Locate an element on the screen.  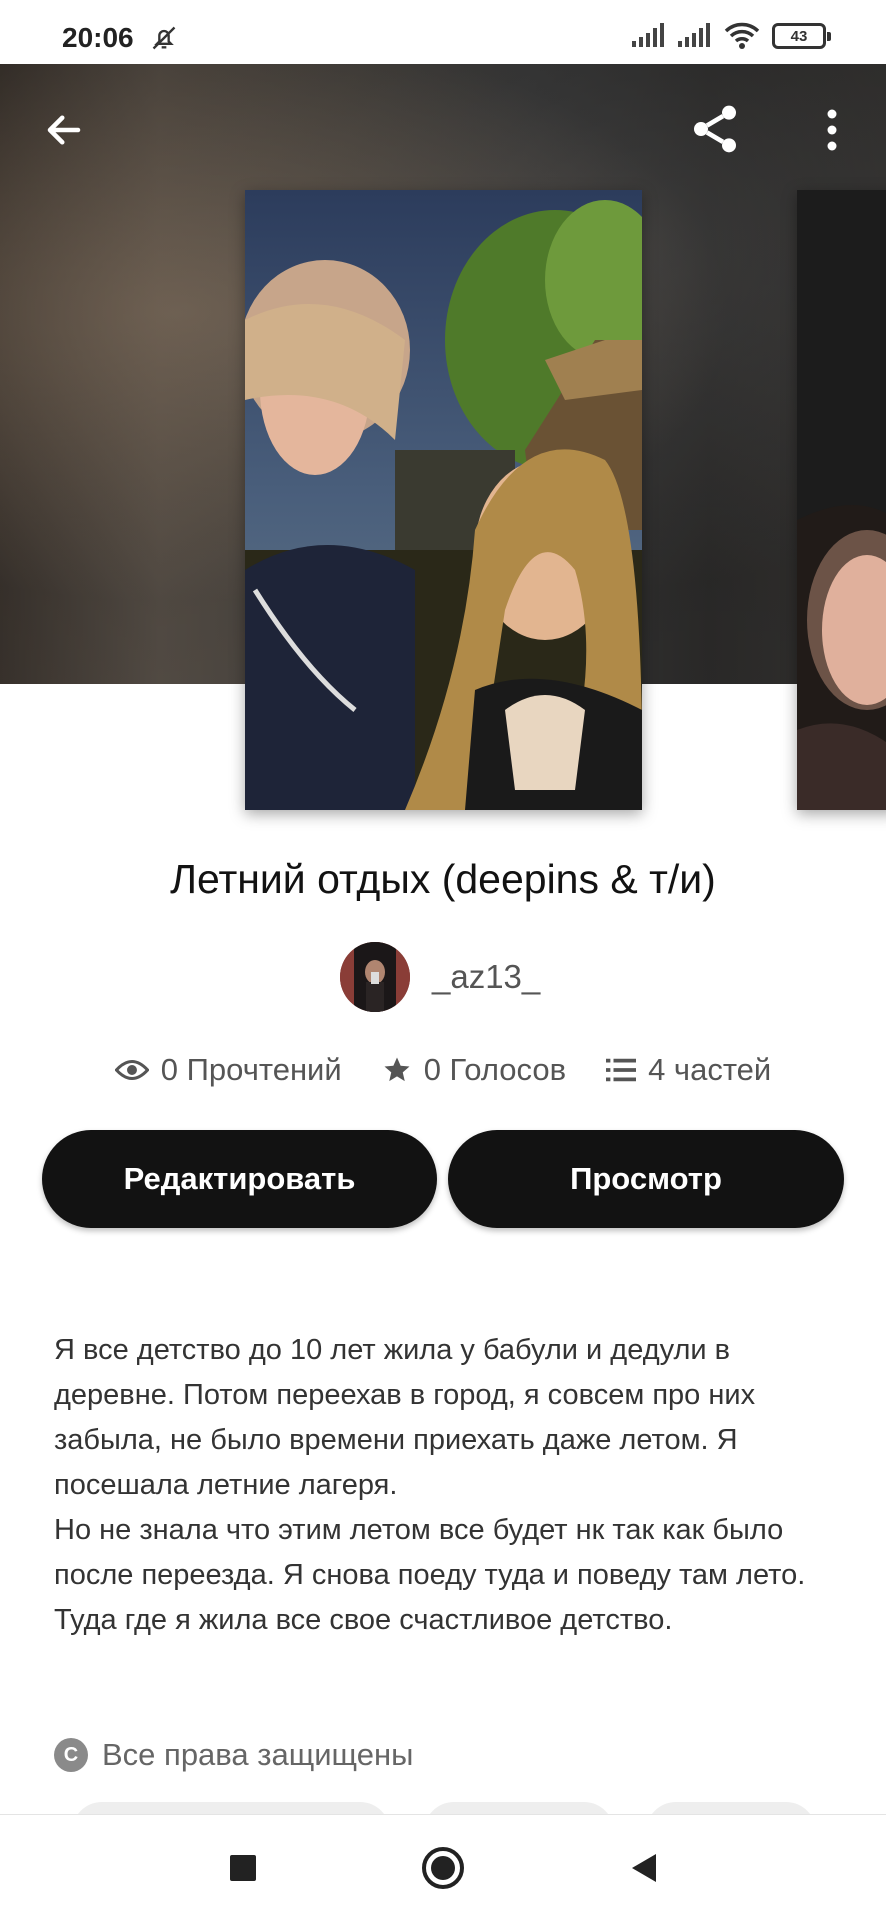
bell-off-icon is located at coordinates (164, 40).